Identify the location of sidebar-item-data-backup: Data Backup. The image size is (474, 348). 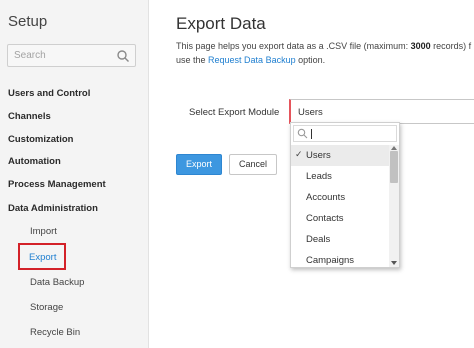
(57, 282).